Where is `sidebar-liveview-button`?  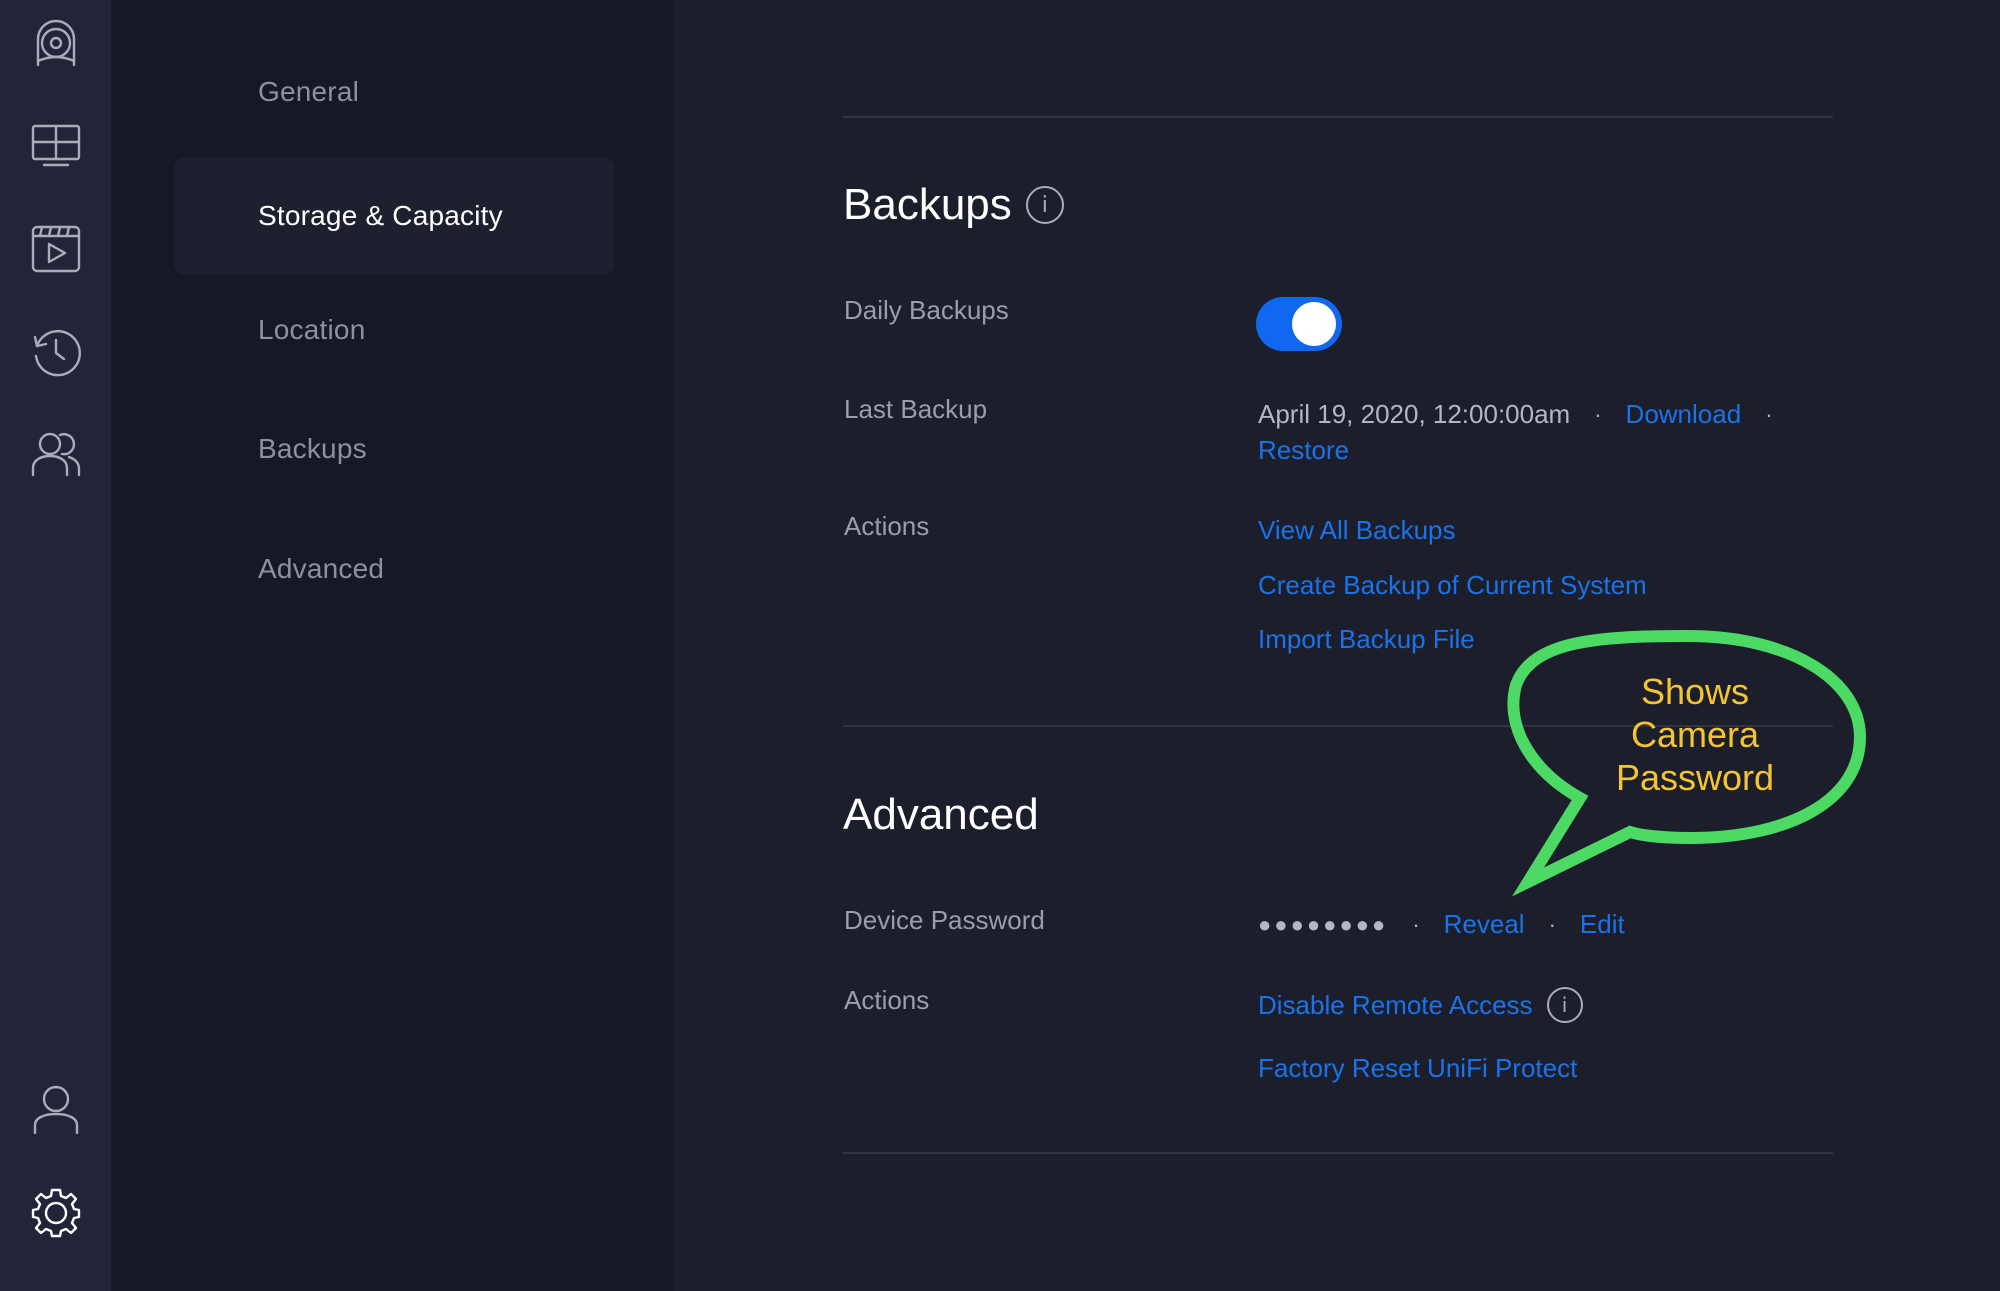
sidebar-liveview-button is located at coordinates (56, 145).